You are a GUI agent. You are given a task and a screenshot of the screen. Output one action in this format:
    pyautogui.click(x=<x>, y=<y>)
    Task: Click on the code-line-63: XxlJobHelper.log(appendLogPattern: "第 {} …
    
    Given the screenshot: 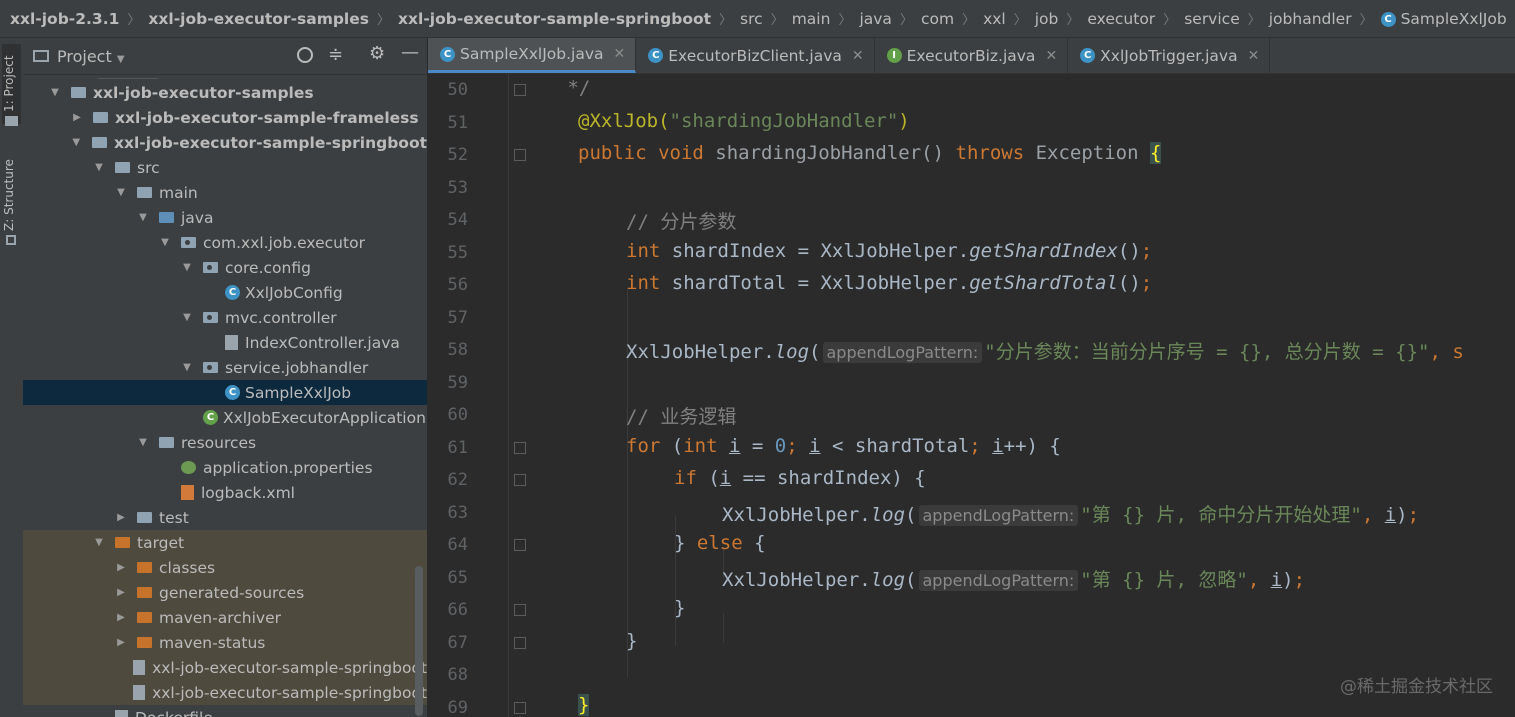 What is the action you would take?
    pyautogui.click(x=1070, y=513)
    